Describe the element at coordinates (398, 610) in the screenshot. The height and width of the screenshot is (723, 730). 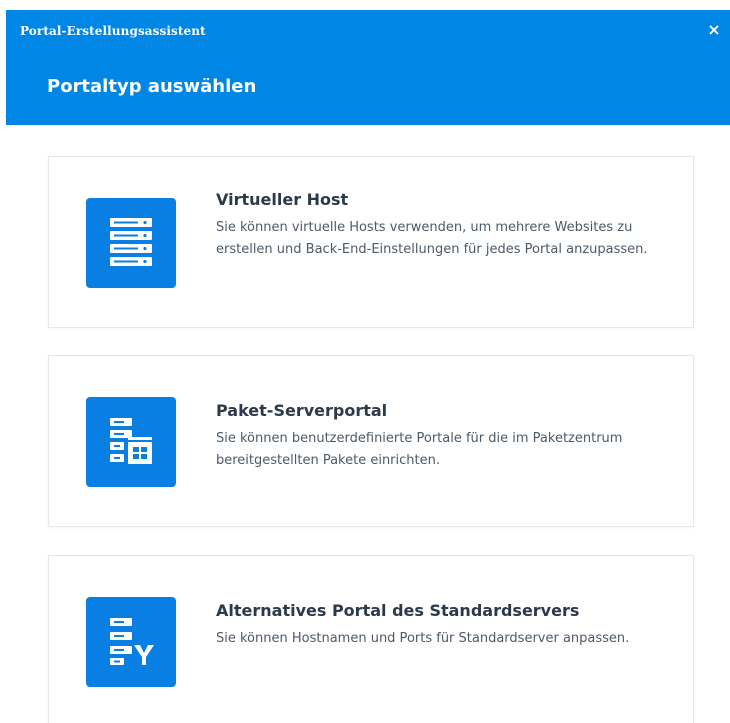
I see `option-title: Alternatives Portal des Standardservers` at that location.